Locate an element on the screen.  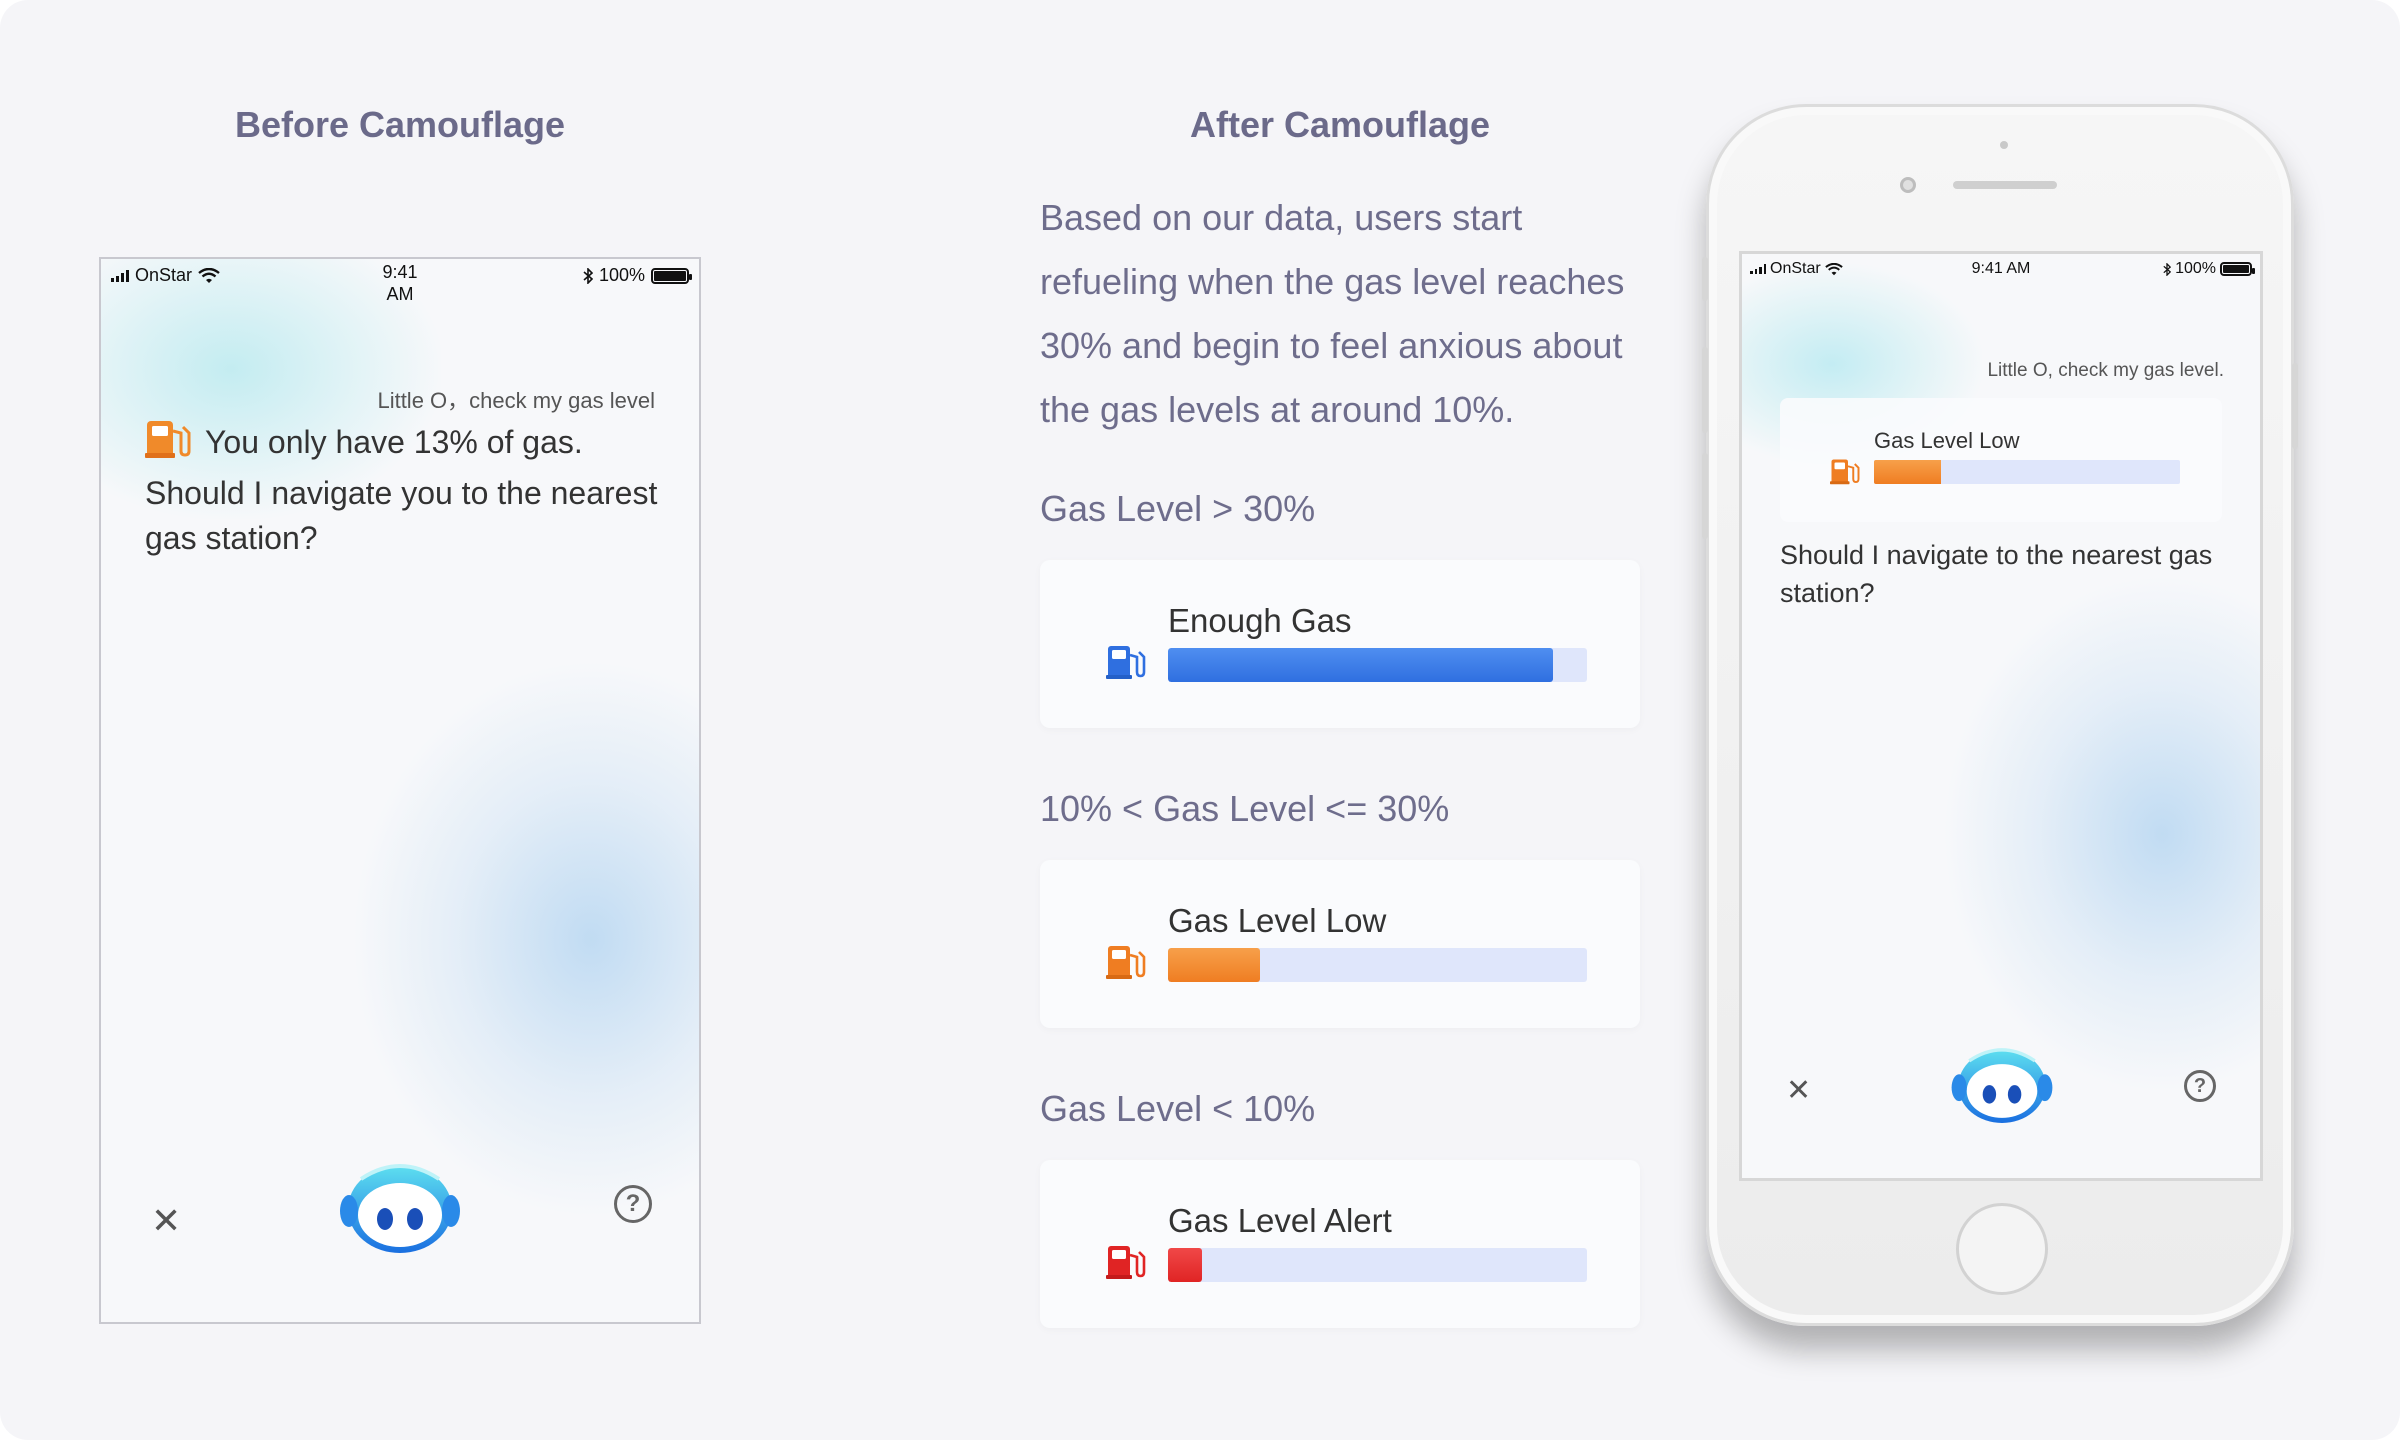
after-title: After Camouflage is located at coordinates (1340, 124).